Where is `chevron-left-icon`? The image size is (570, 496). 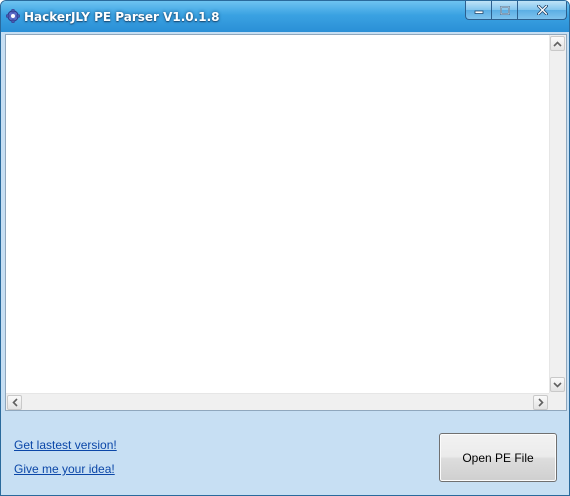 chevron-left-icon is located at coordinates (14, 402).